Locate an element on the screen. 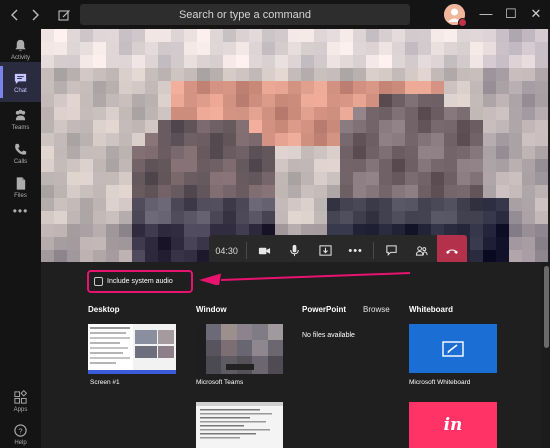 Image resolution: width=550 pixels, height=448 pixels. rail-label-apps: Apps is located at coordinates (20, 409).